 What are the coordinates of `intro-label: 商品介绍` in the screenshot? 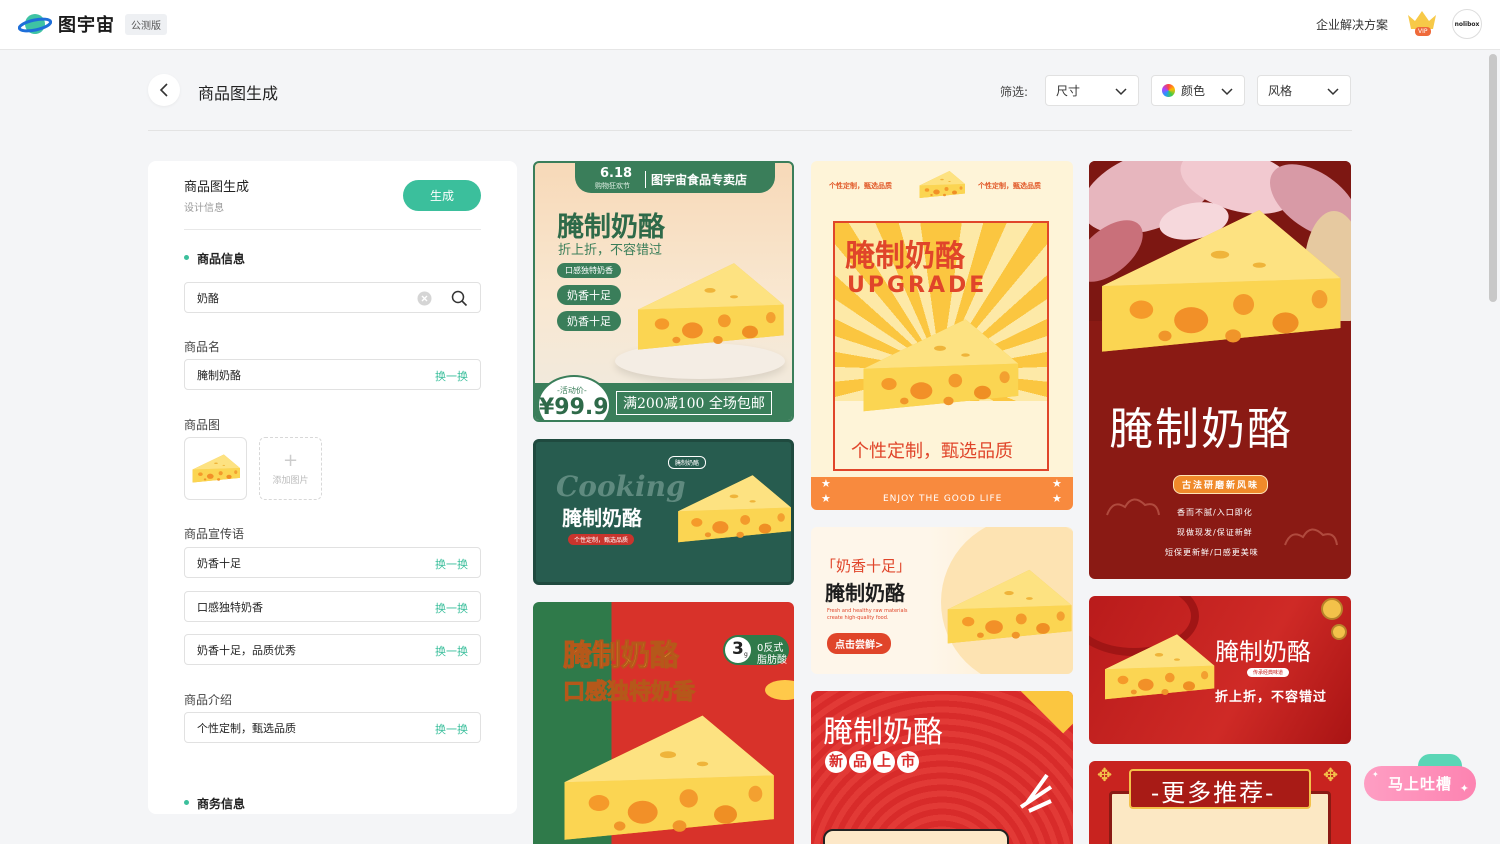 It's located at (208, 700).